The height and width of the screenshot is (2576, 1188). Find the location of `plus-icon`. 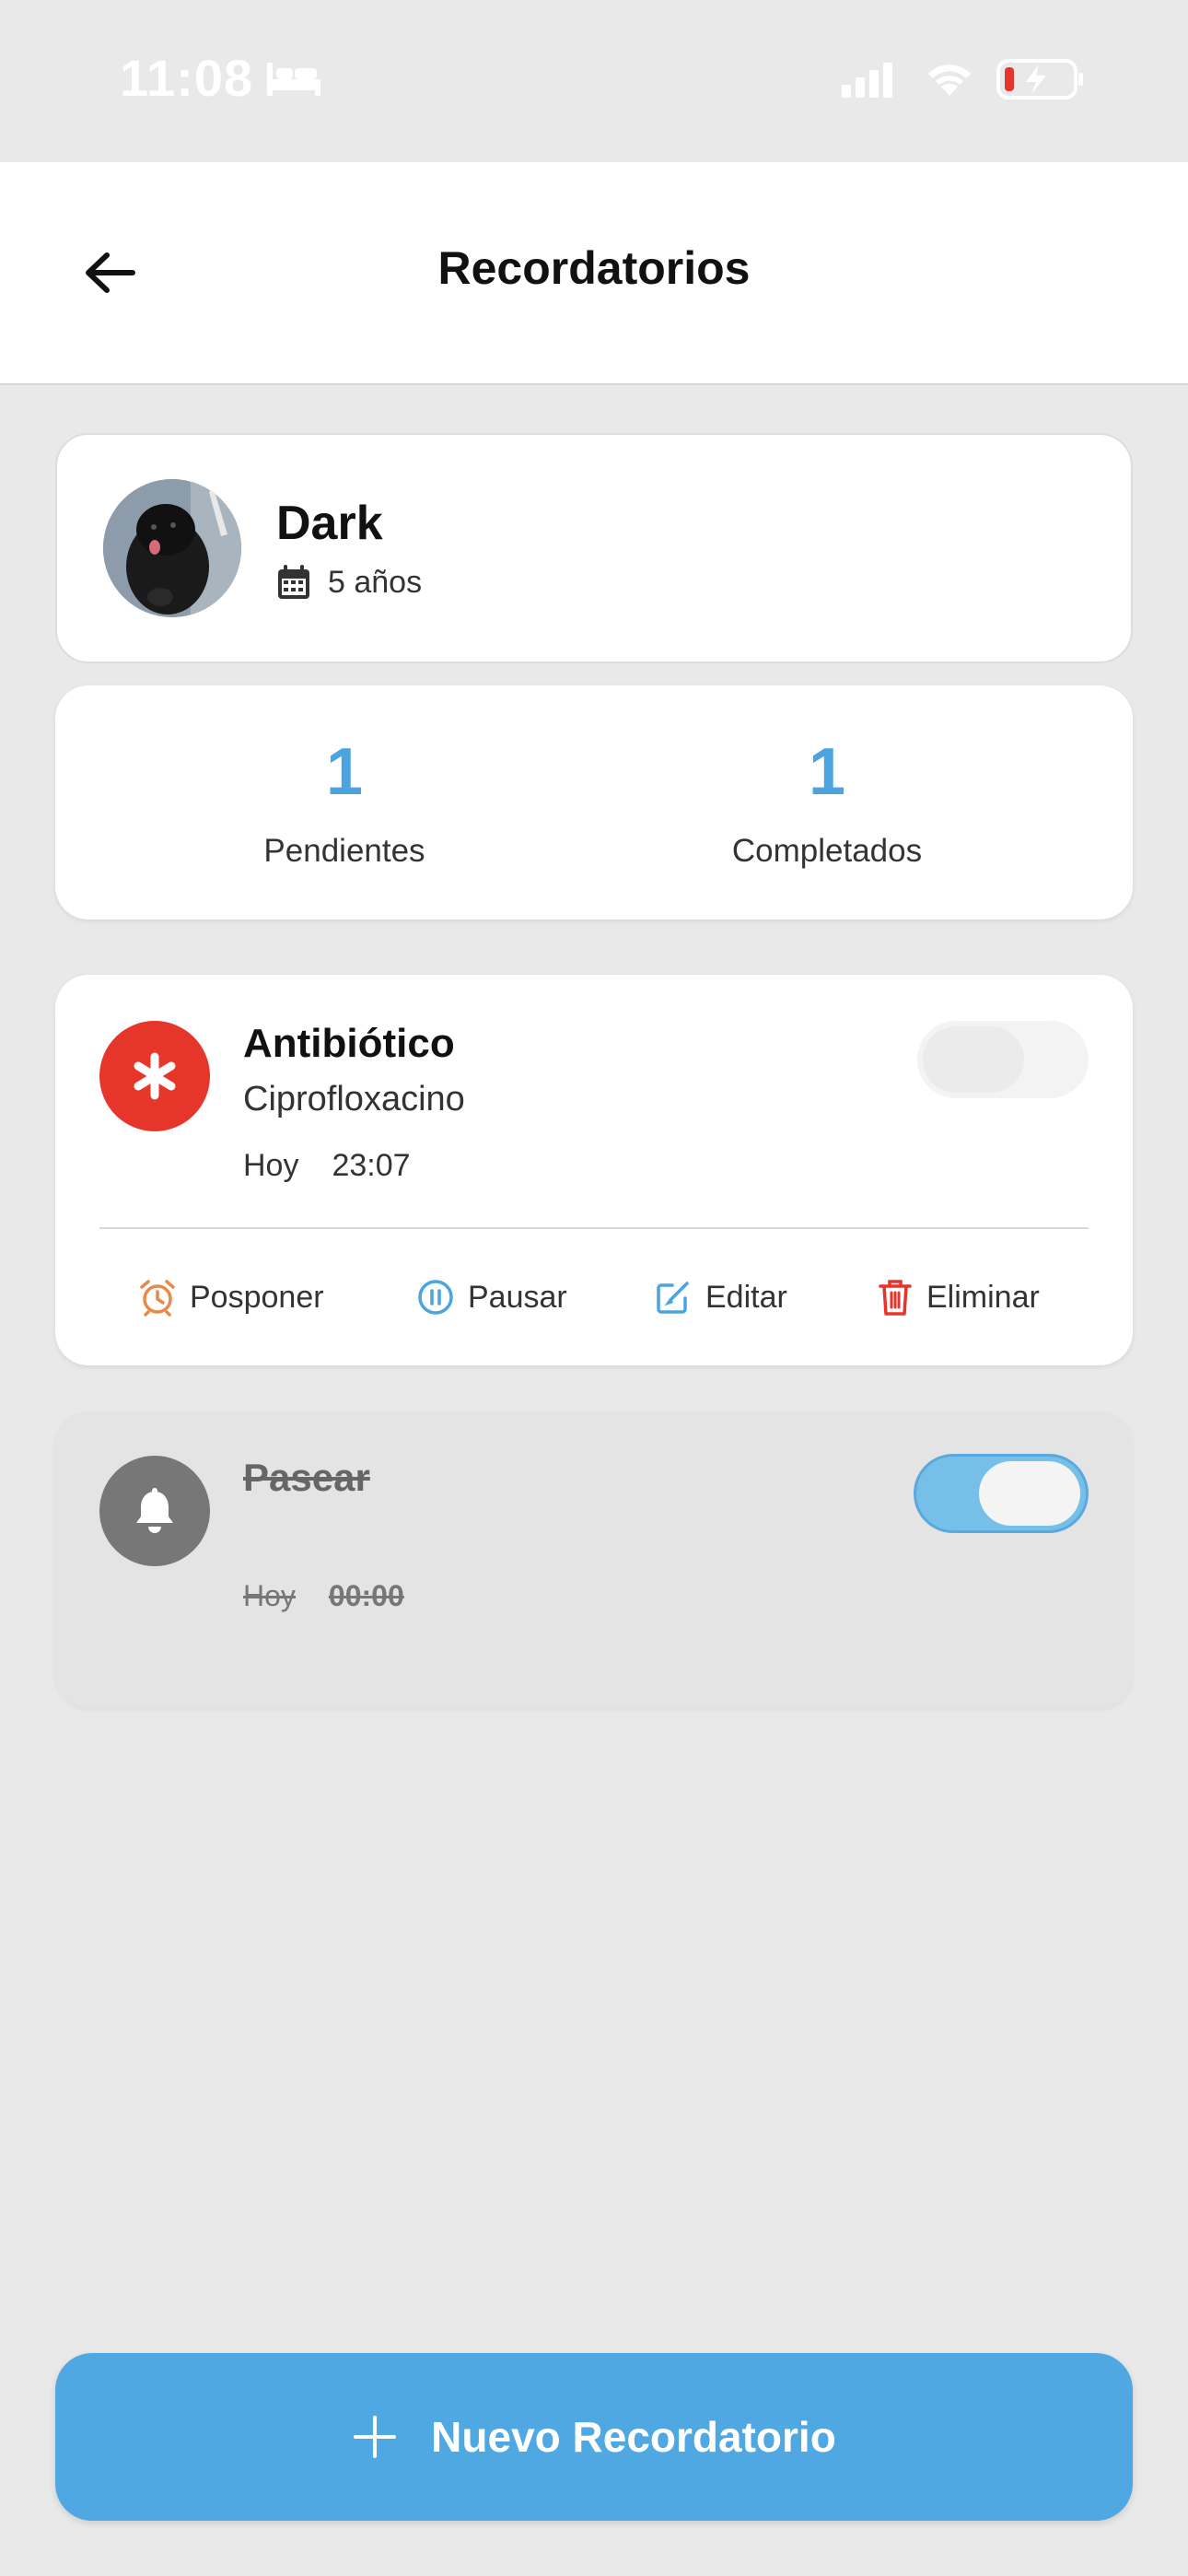

plus-icon is located at coordinates (375, 2437).